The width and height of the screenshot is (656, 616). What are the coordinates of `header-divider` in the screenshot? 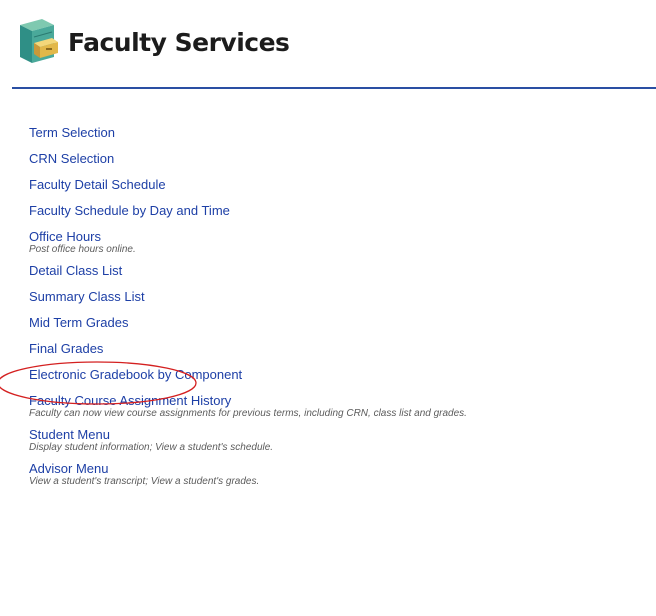 It's located at (334, 88).